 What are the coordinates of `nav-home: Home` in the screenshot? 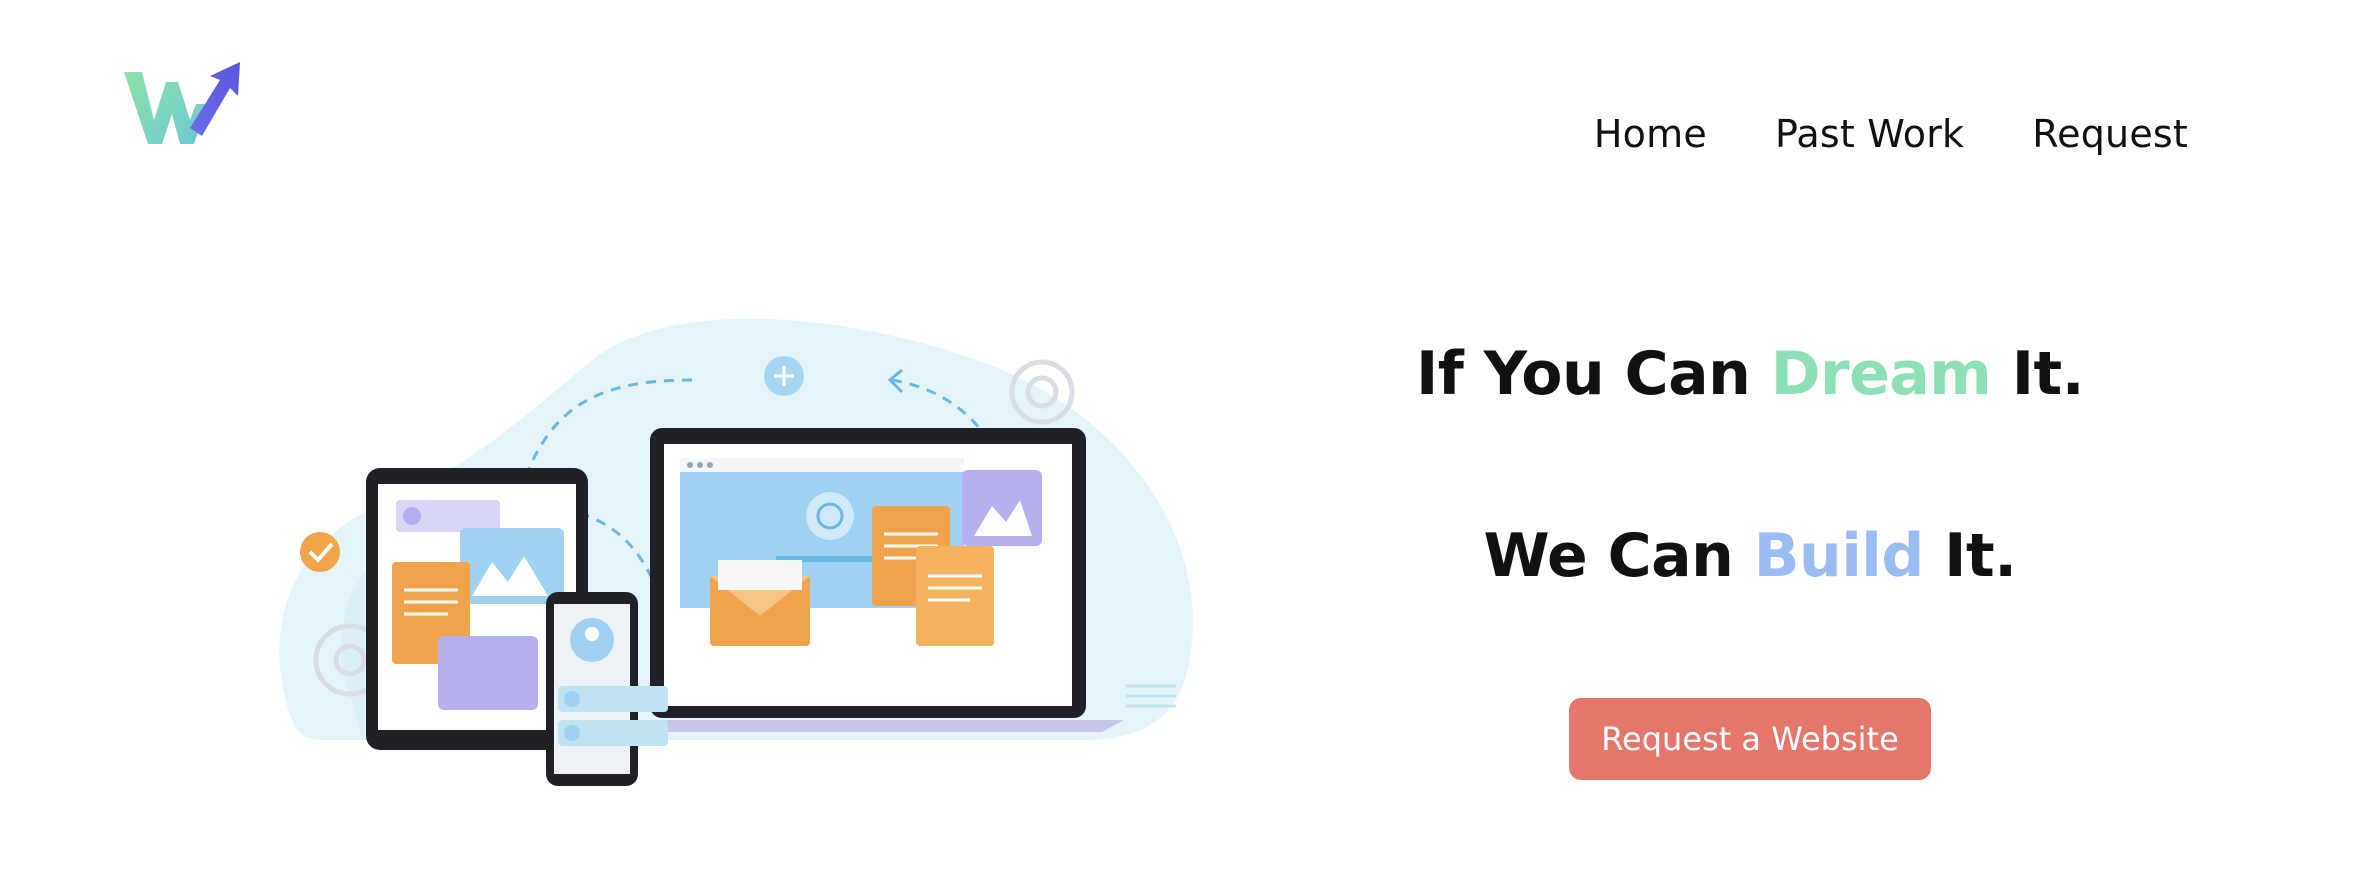 It's located at (1650, 134).